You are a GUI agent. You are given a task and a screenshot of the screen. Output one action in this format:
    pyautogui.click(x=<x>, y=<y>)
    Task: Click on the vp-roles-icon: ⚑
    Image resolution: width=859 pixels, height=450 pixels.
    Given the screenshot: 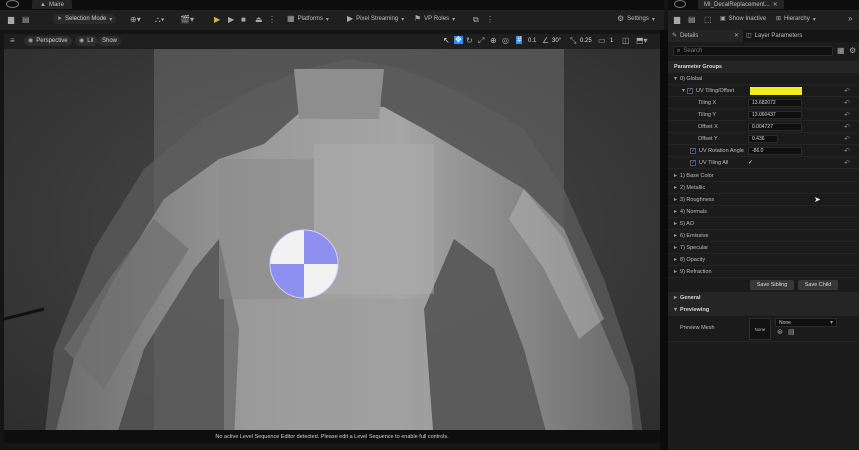 What is the action you would take?
    pyautogui.click(x=418, y=18)
    